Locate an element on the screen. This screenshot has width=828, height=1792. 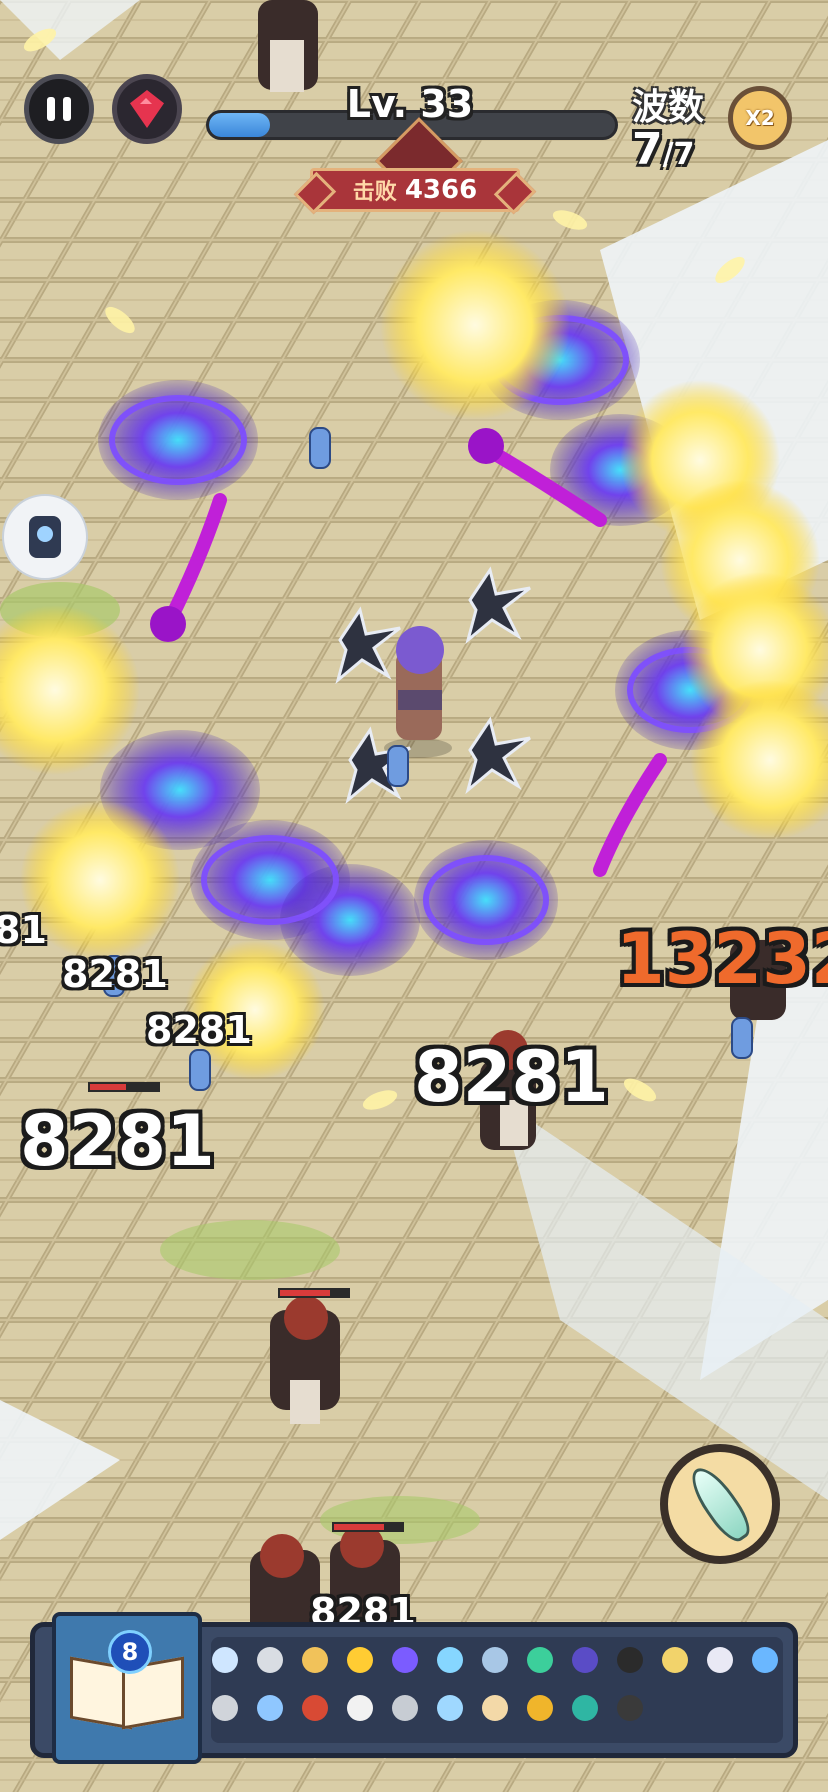
star-icon is located at coordinates (359, 1659).